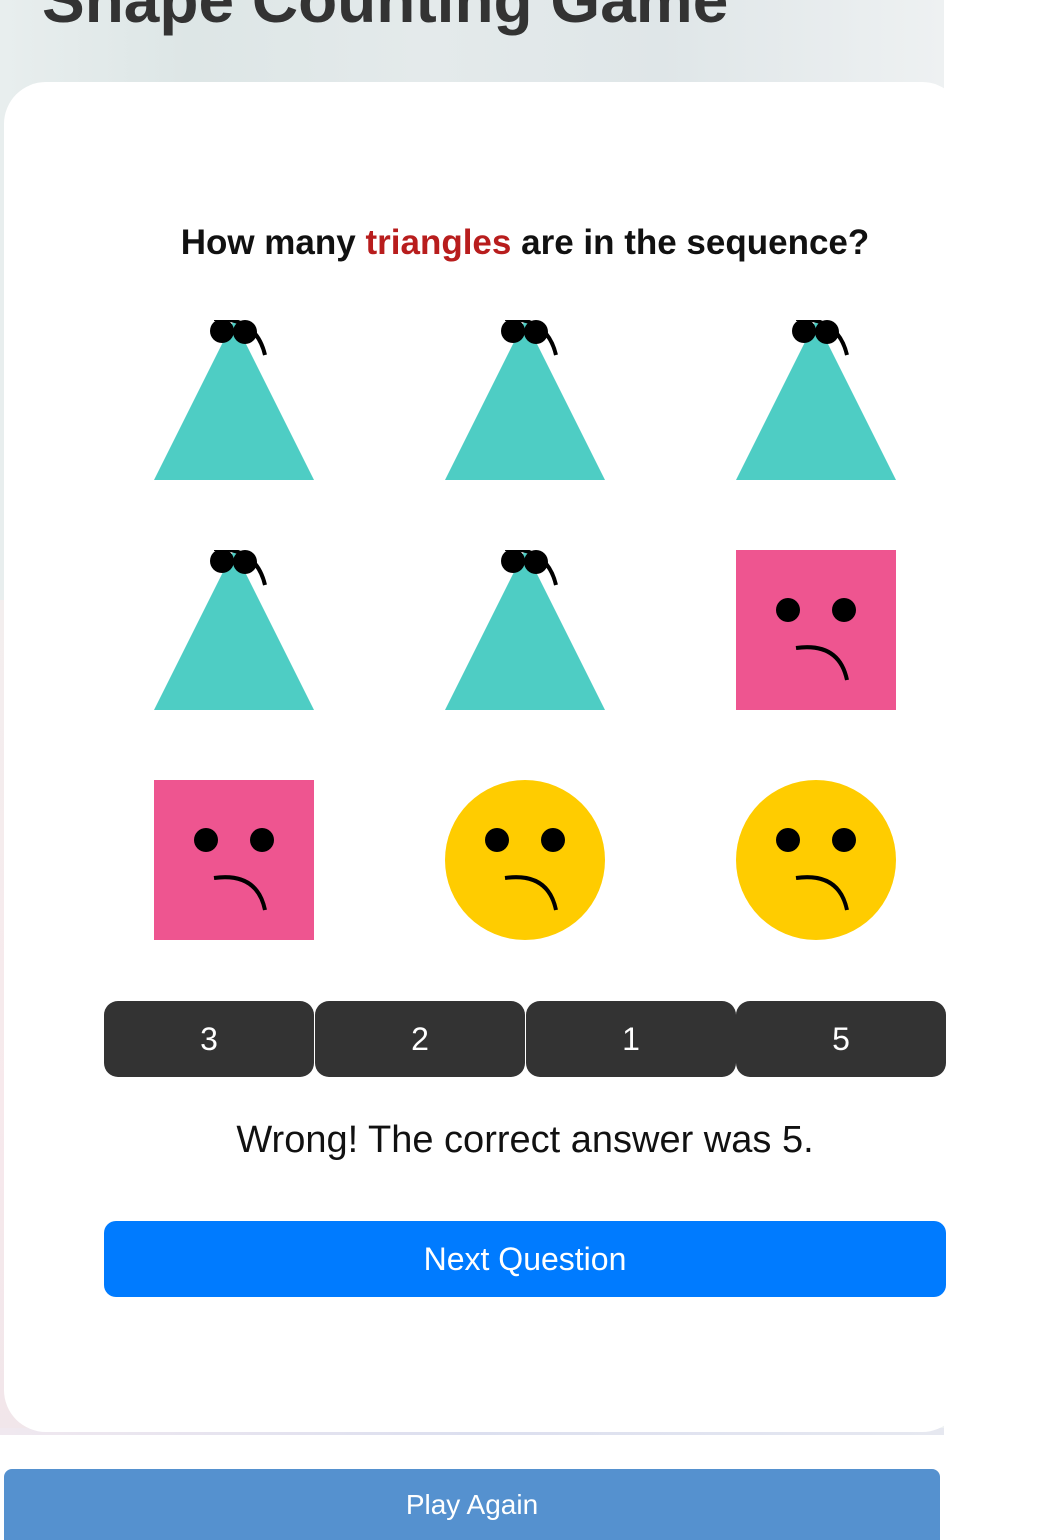 This screenshot has width=1046, height=1540. What do you see at coordinates (631, 1039) in the screenshot?
I see `answer-option-3: 1` at bounding box center [631, 1039].